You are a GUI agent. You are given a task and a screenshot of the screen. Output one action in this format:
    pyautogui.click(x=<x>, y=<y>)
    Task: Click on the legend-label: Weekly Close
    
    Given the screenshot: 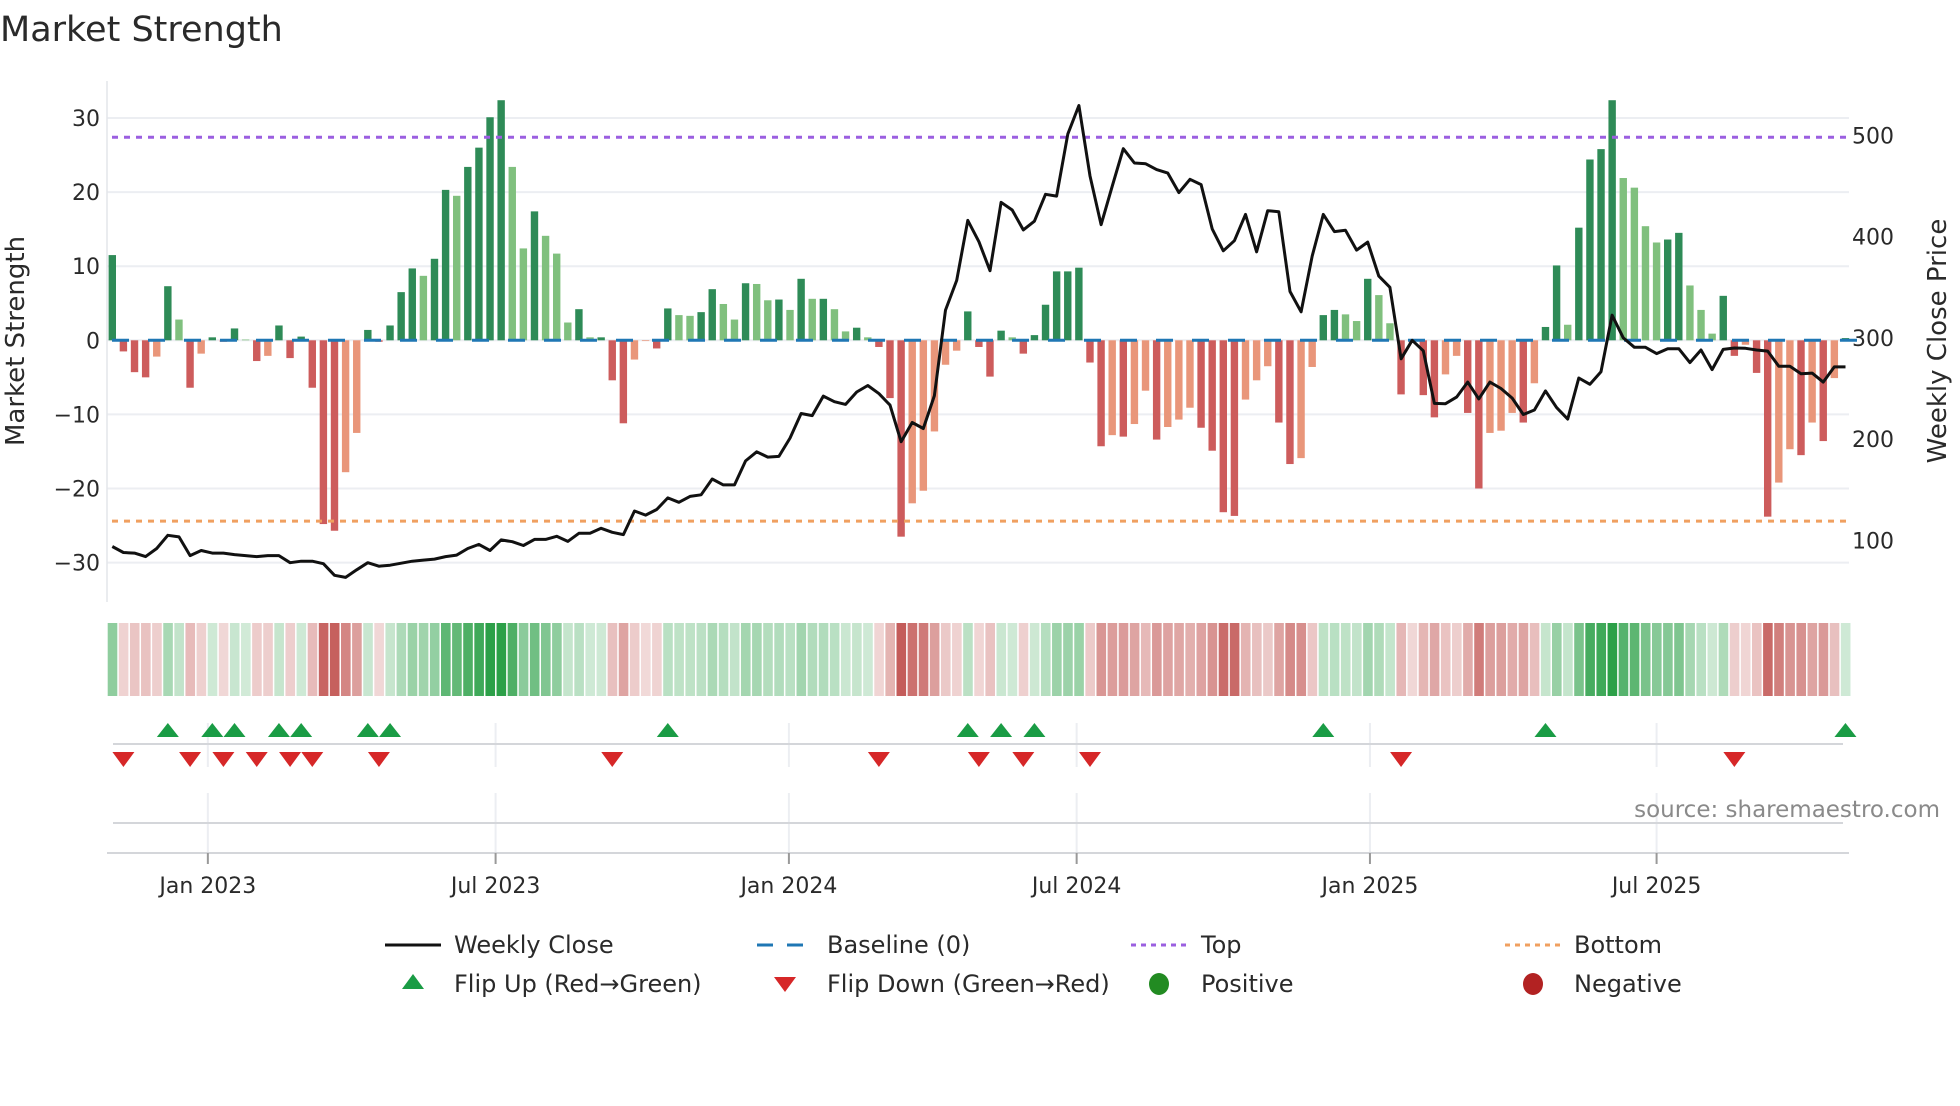 What is the action you would take?
    pyautogui.click(x=534, y=945)
    